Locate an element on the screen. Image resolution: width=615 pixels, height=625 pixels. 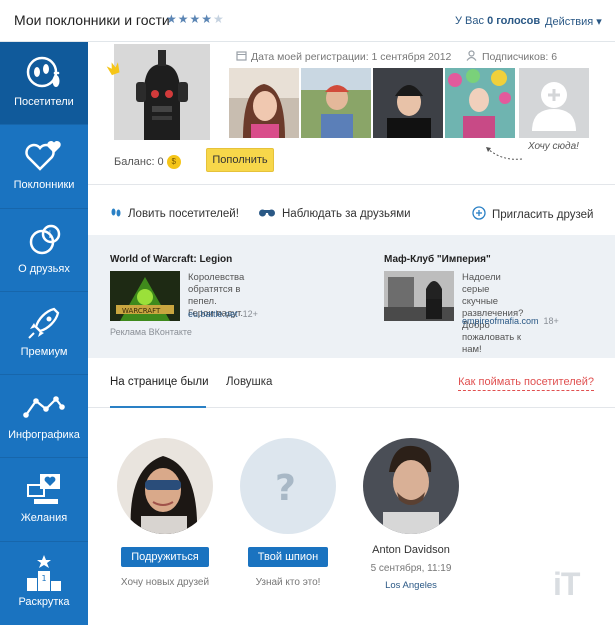
add-photo-placeholder is located at coordinates (554, 103).